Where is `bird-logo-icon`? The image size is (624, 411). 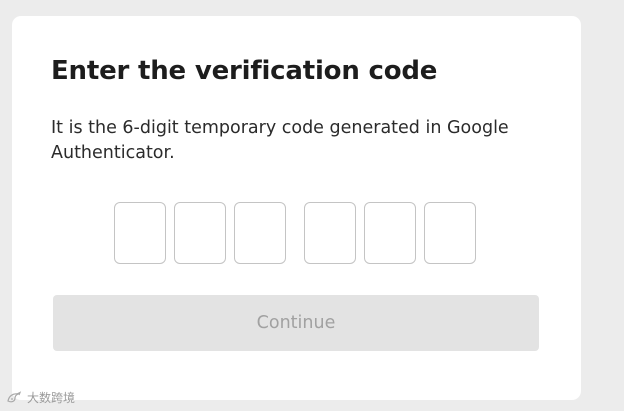
bird-logo-icon is located at coordinates (14, 398).